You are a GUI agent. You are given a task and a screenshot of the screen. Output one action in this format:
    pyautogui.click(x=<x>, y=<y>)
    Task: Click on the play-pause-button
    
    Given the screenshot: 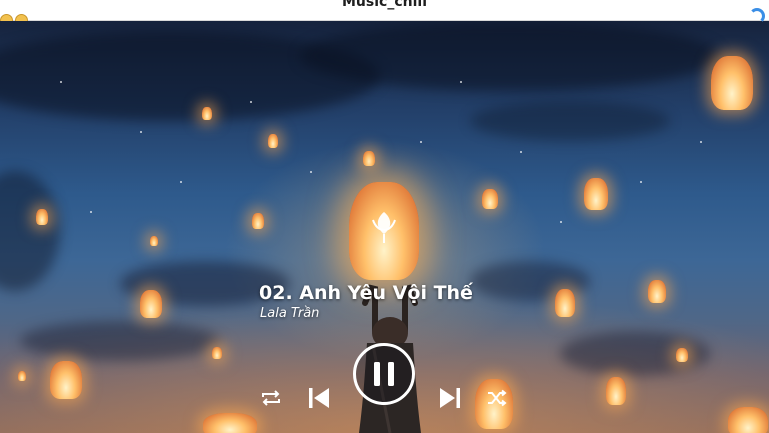 What is the action you would take?
    pyautogui.click(x=384, y=374)
    